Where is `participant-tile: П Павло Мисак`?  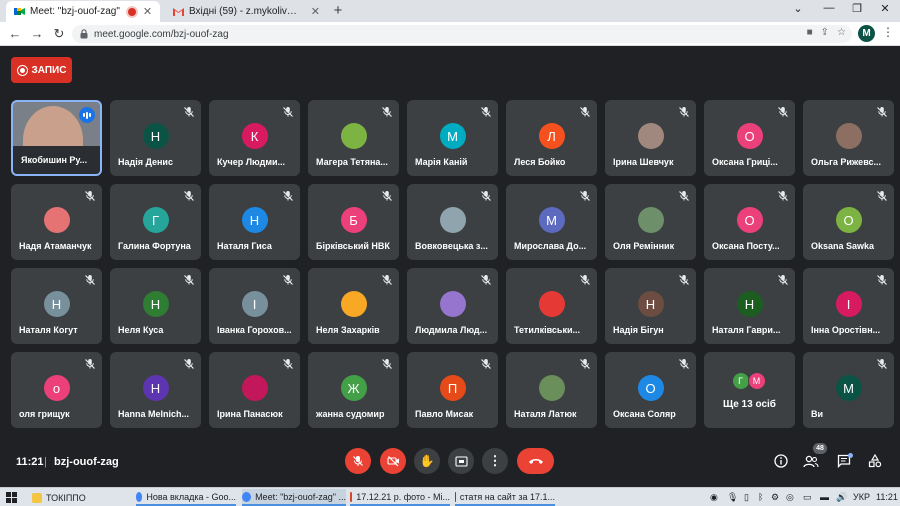
participant-tile: П Павло Мисак is located at coordinates (452, 390).